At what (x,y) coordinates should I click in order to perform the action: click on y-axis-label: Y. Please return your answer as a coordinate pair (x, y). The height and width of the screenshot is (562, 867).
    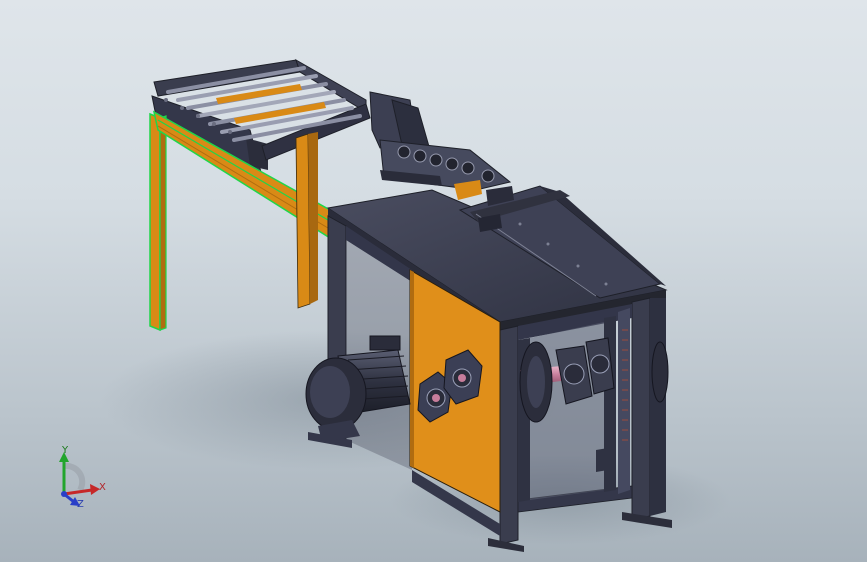
    Looking at the image, I should click on (65, 450).